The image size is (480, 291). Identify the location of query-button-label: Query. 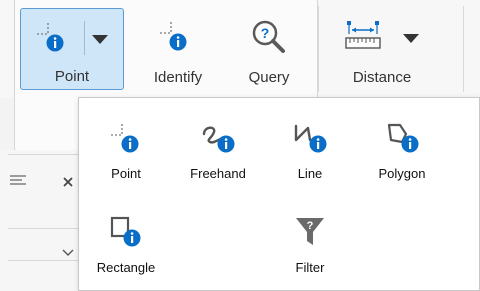
(269, 77).